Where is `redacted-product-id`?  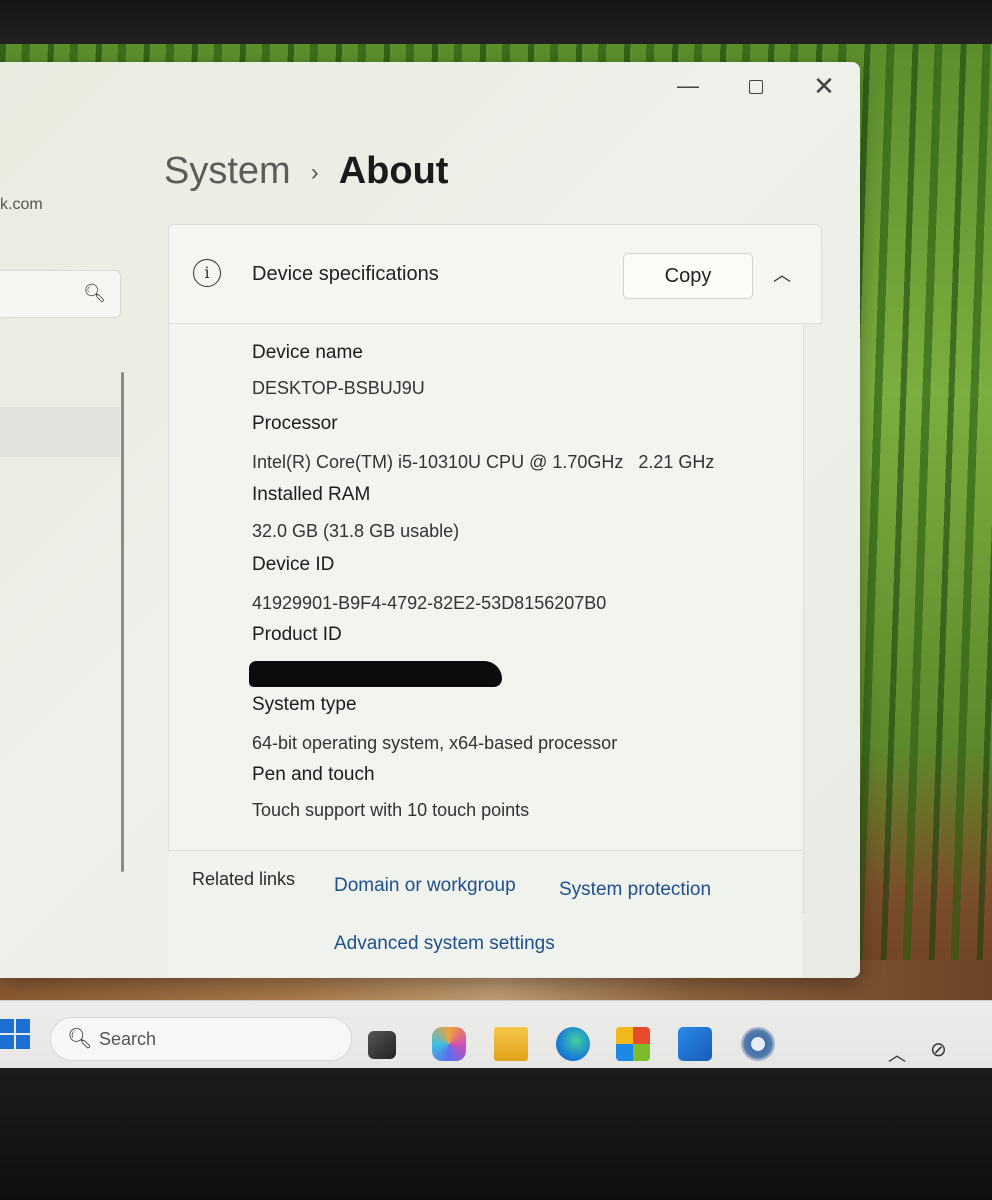 redacted-product-id is located at coordinates (375, 674).